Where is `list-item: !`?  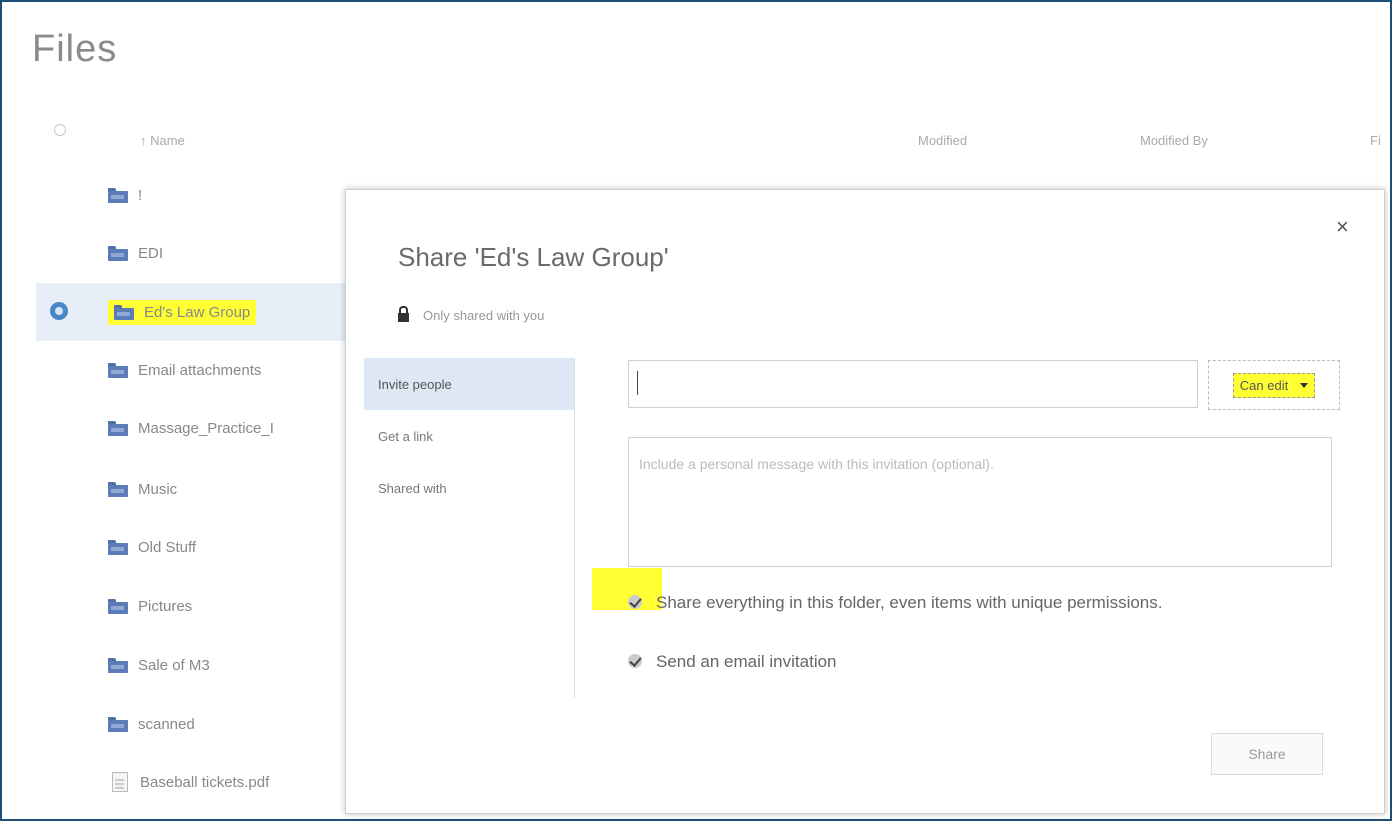 list-item: ! is located at coordinates (125, 195).